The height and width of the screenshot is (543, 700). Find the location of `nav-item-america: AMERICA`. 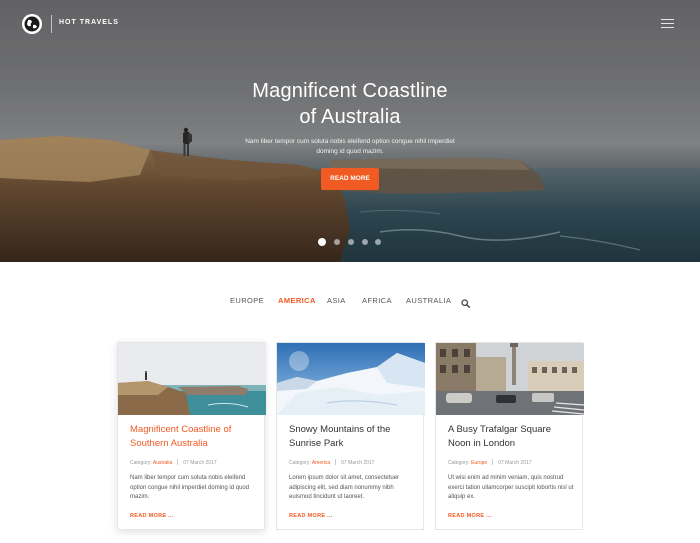

nav-item-america: AMERICA is located at coordinates (297, 300).